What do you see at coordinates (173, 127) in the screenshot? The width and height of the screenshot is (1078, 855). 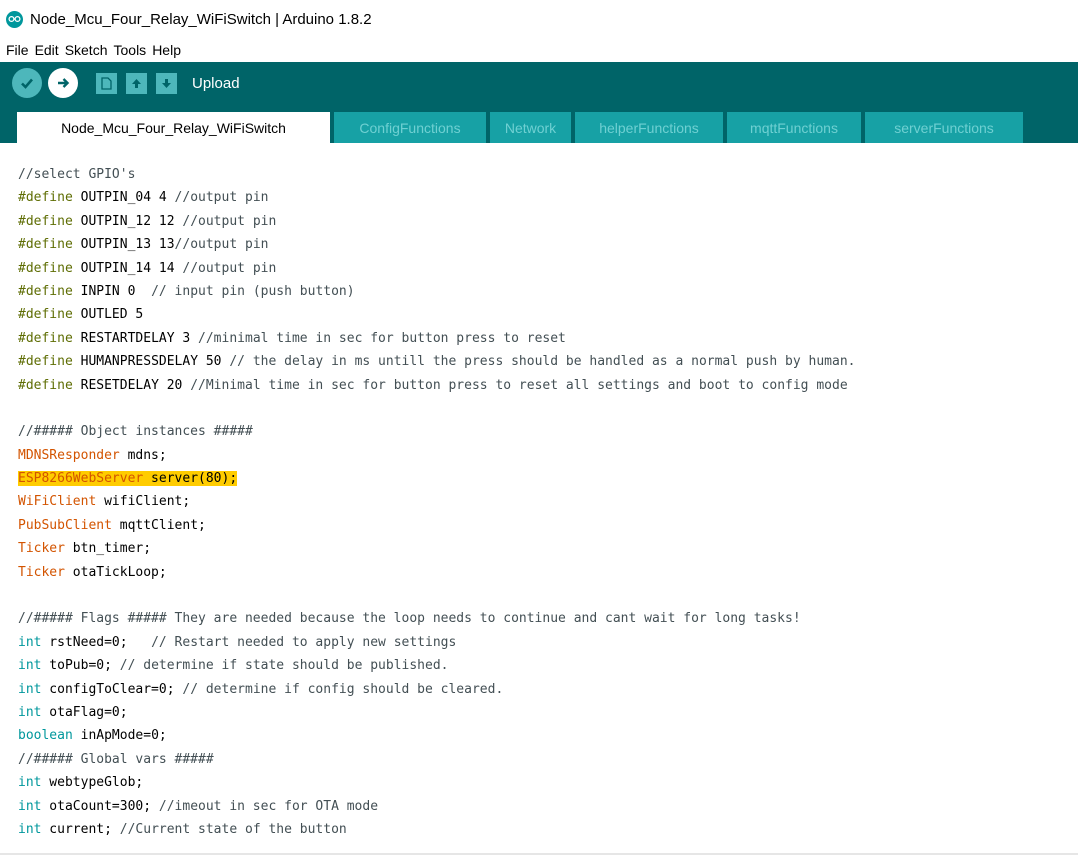 I see `tab-node-mcu-four-relay-wifiswitch: Node_Mcu_Four_Relay_WiFiSwitch` at bounding box center [173, 127].